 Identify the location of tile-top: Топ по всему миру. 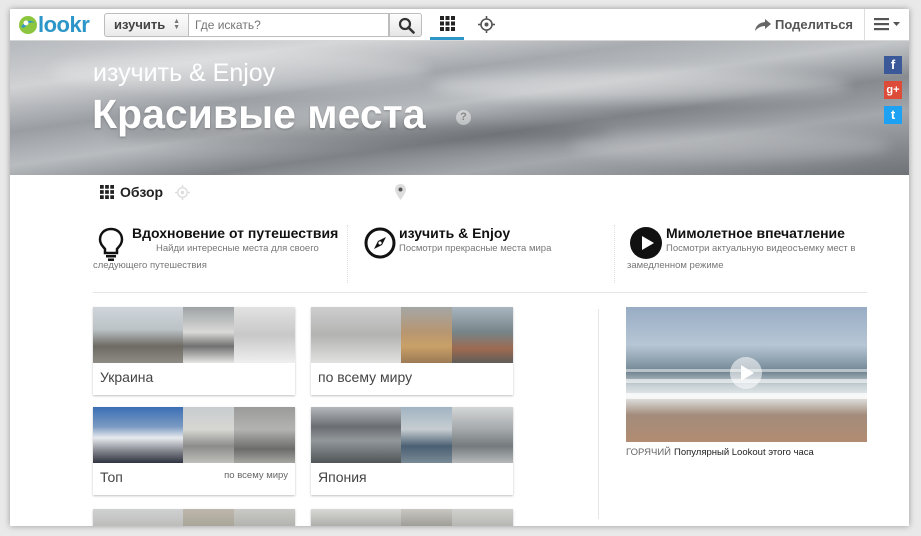
(194, 451).